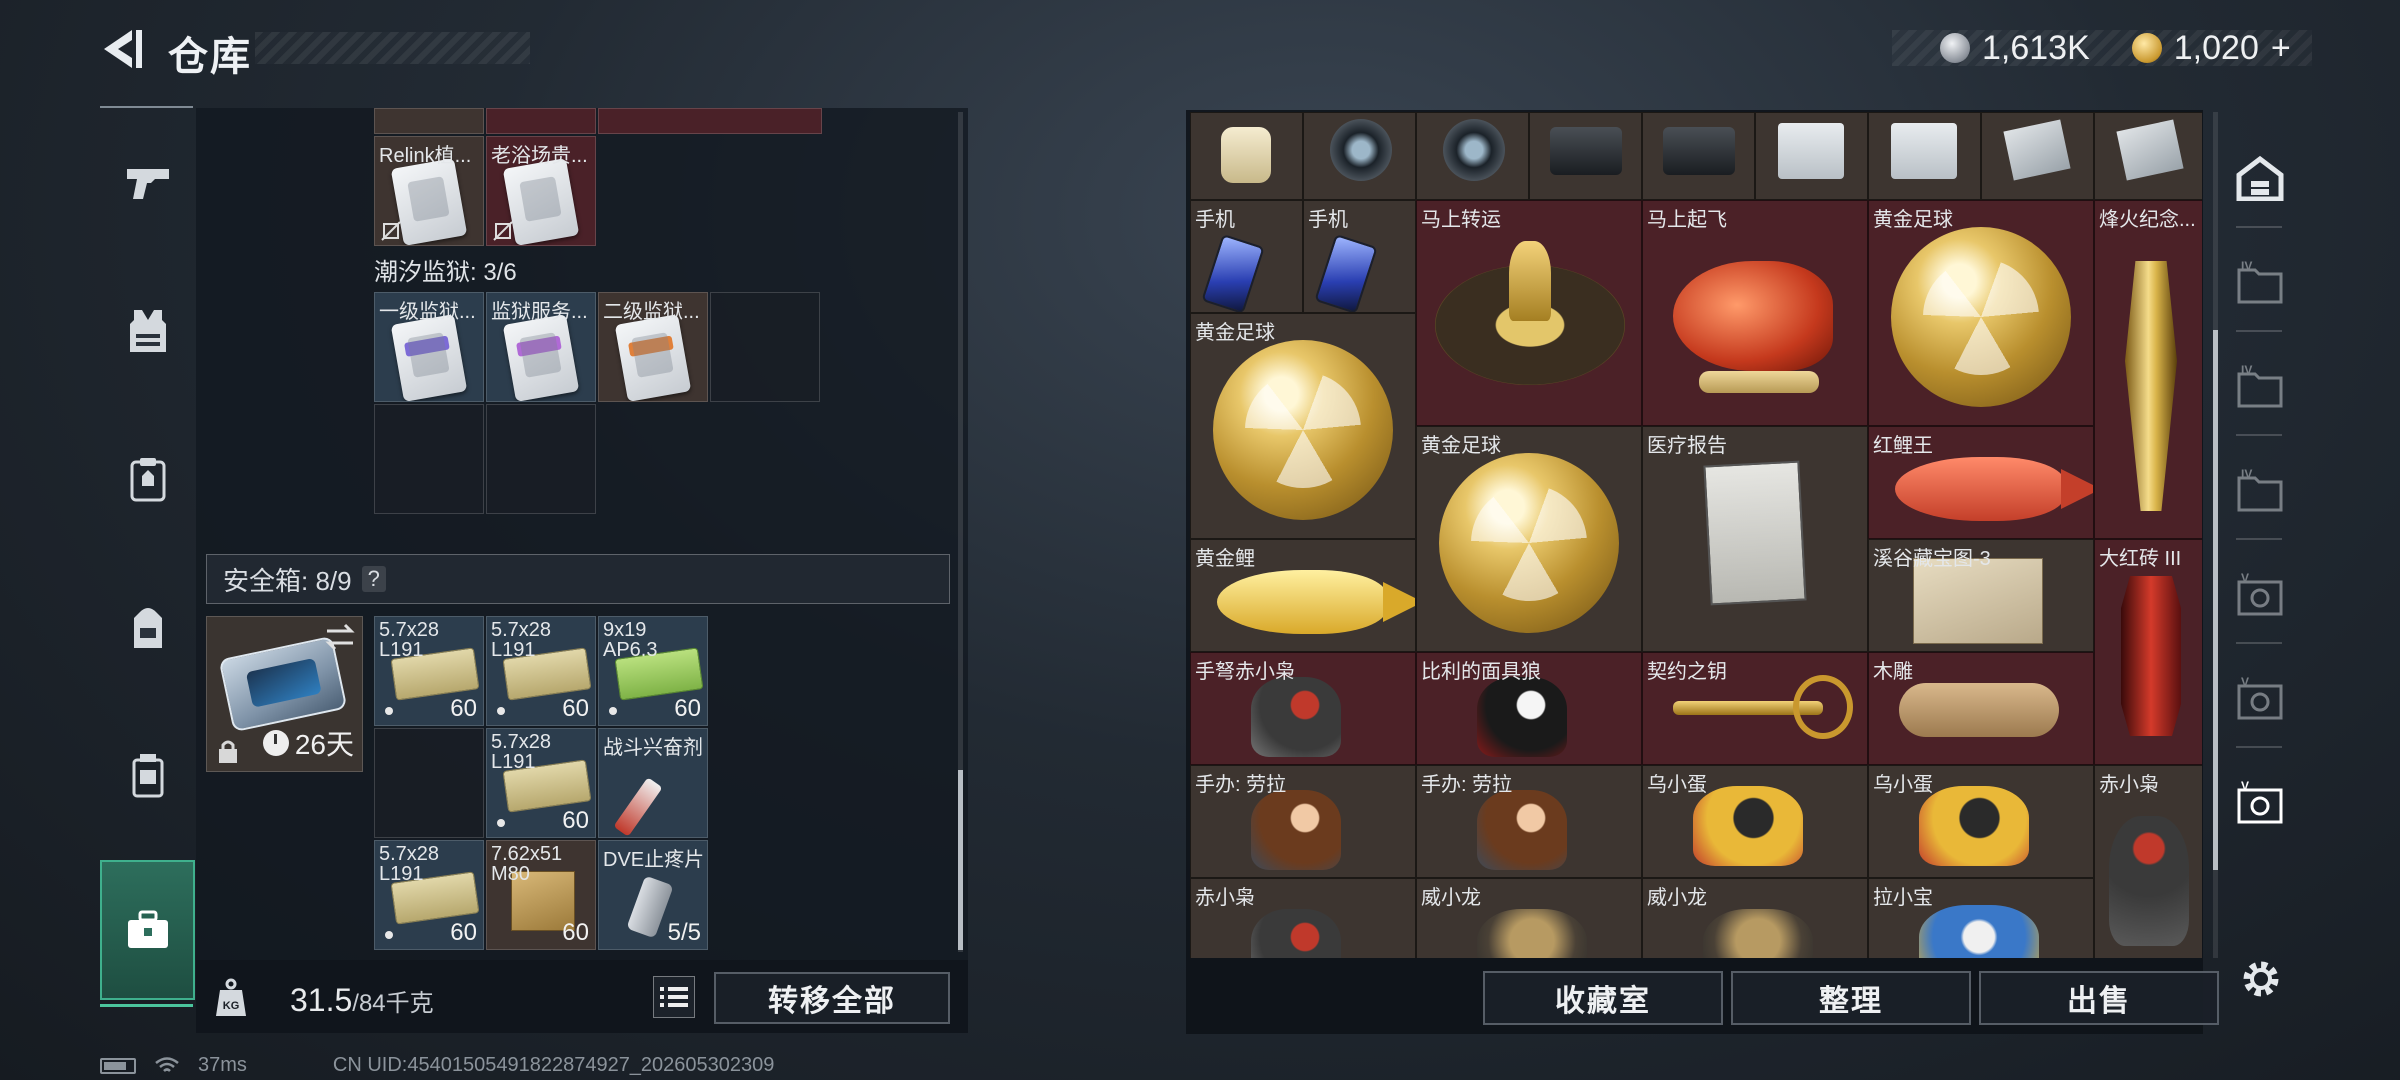 The image size is (2400, 1080). What do you see at coordinates (2259, 282) in the screenshot?
I see `storage-tab-iv-1: IV` at bounding box center [2259, 282].